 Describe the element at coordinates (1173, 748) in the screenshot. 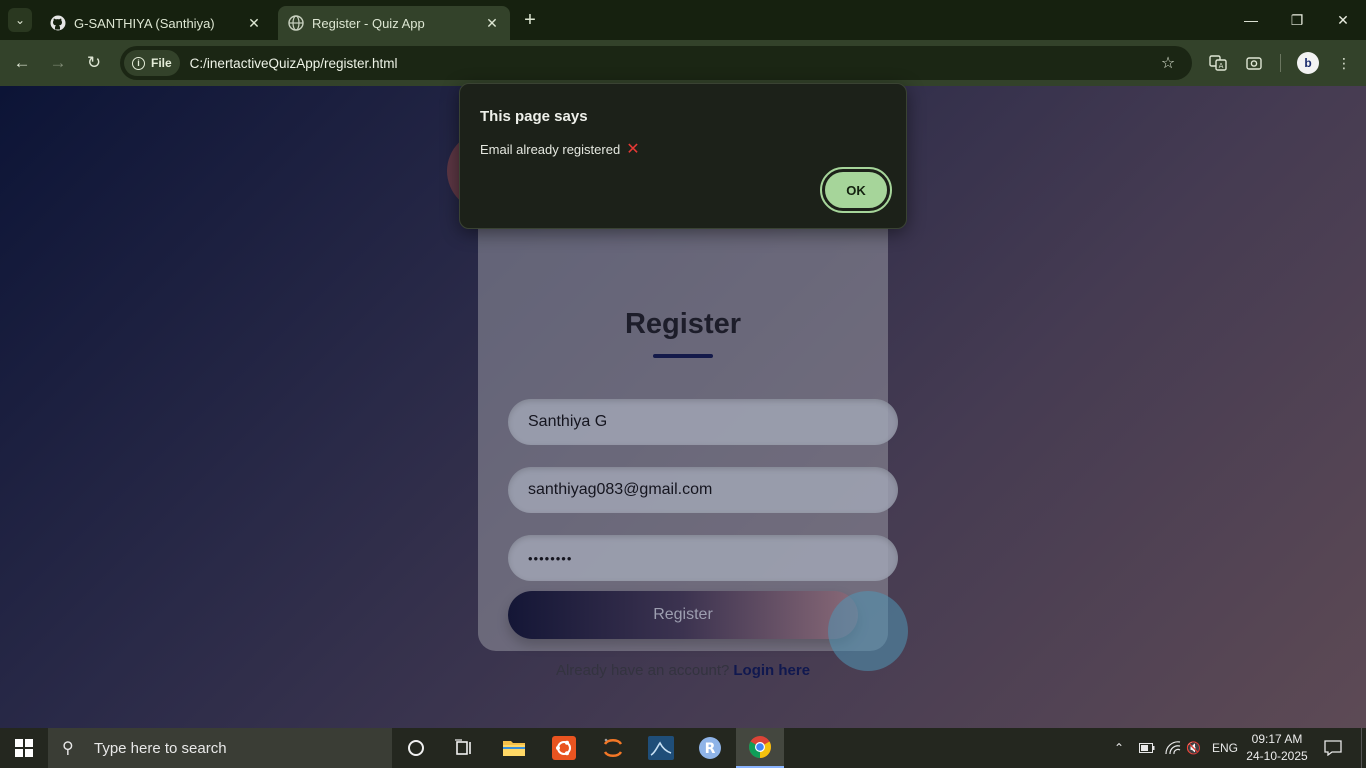

I see `wifi-icon` at that location.